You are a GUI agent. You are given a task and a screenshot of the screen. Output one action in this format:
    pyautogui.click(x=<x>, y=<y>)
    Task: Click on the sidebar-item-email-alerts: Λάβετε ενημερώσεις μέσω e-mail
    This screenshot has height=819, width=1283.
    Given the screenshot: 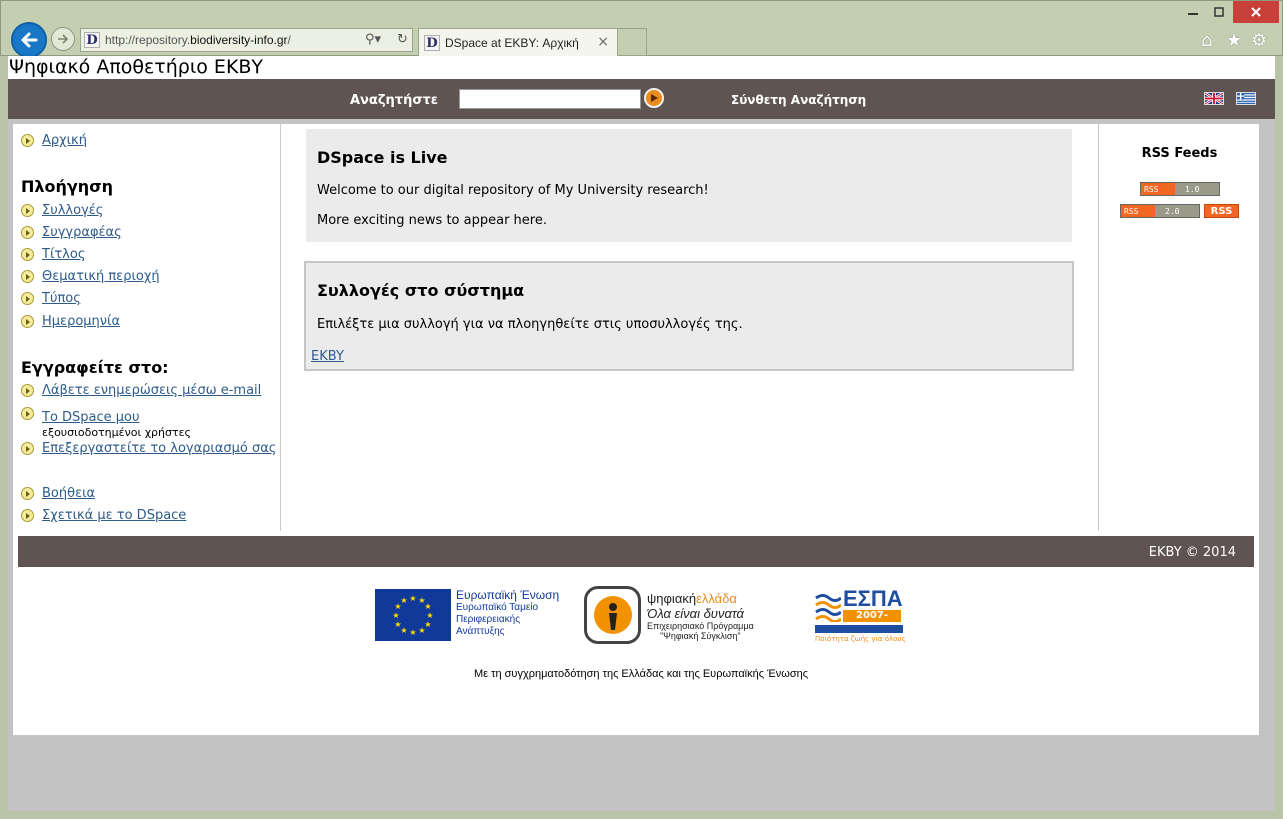 What is the action you would take?
    pyautogui.click(x=141, y=390)
    